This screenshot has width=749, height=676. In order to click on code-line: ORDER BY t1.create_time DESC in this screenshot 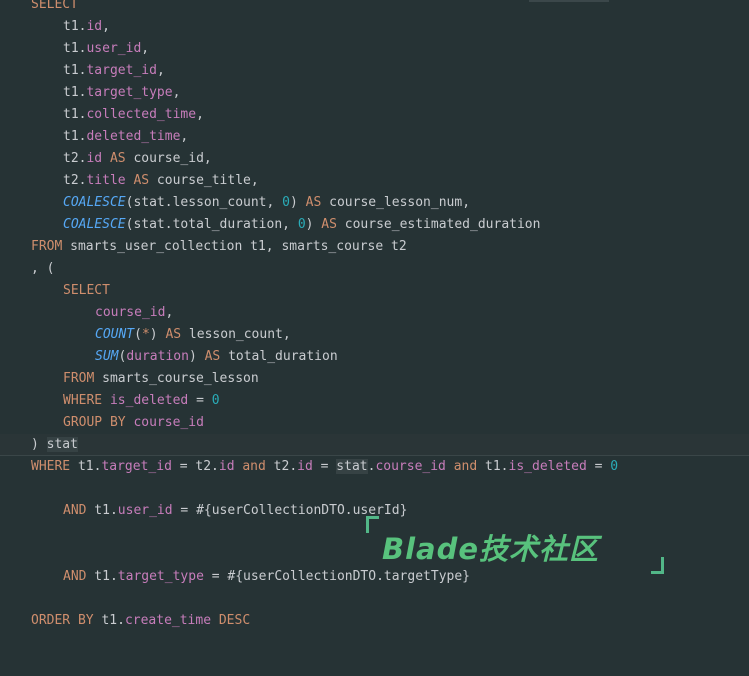, I will do `click(374, 621)`.